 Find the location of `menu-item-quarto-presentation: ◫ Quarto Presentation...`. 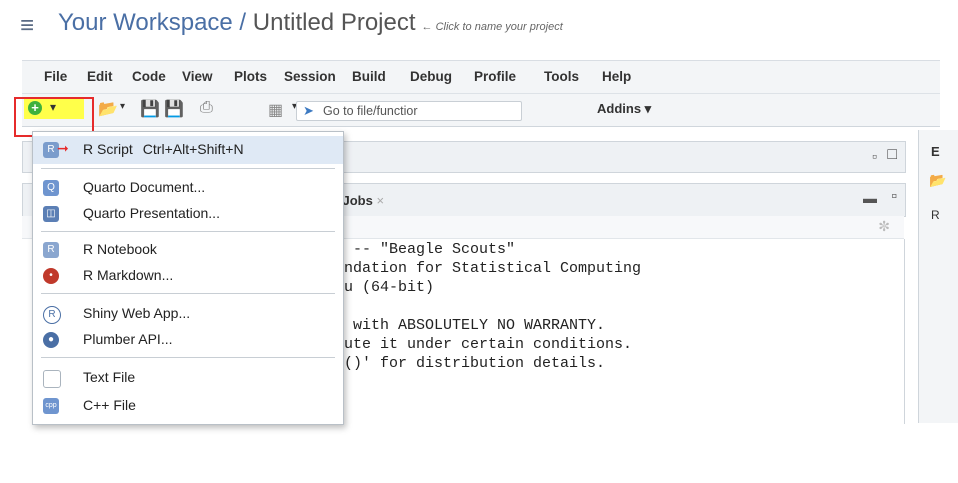

menu-item-quarto-presentation: ◫ Quarto Presentation... is located at coordinates (188, 214).